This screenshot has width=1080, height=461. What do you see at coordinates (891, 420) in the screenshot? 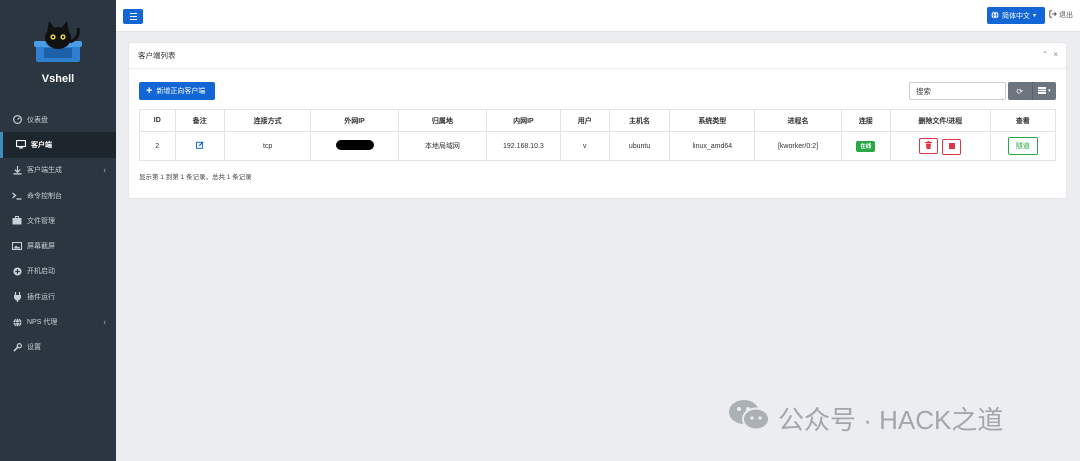
I see `watermark-text: 公众号 · HACK之道` at bounding box center [891, 420].